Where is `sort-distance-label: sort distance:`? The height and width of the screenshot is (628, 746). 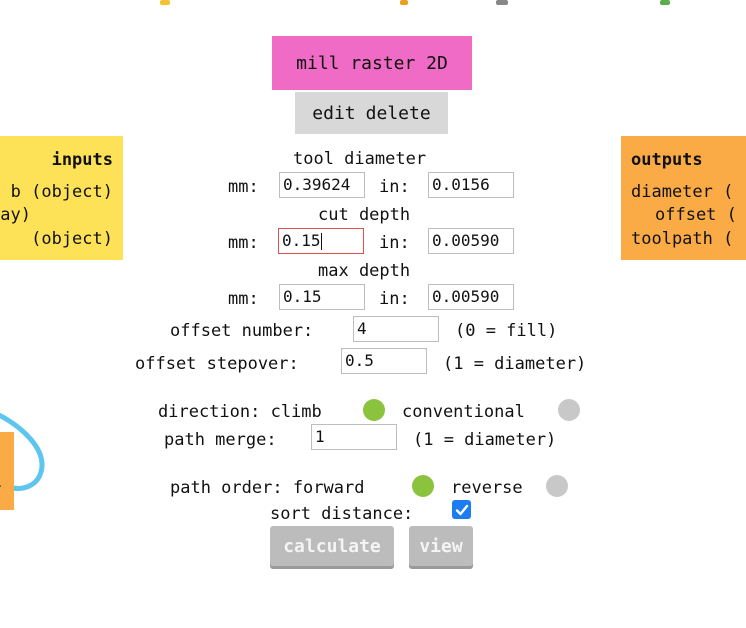
sort-distance-label: sort distance: is located at coordinates (342, 514).